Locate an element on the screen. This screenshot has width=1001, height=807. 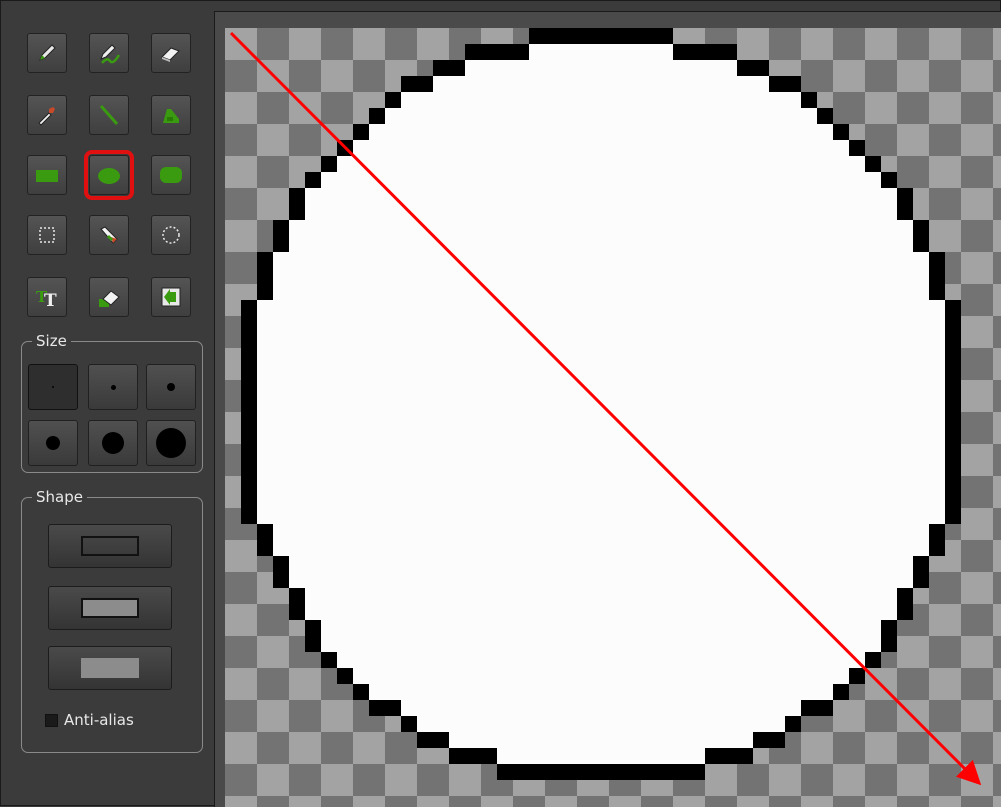
size-1-button is located at coordinates (53, 387).